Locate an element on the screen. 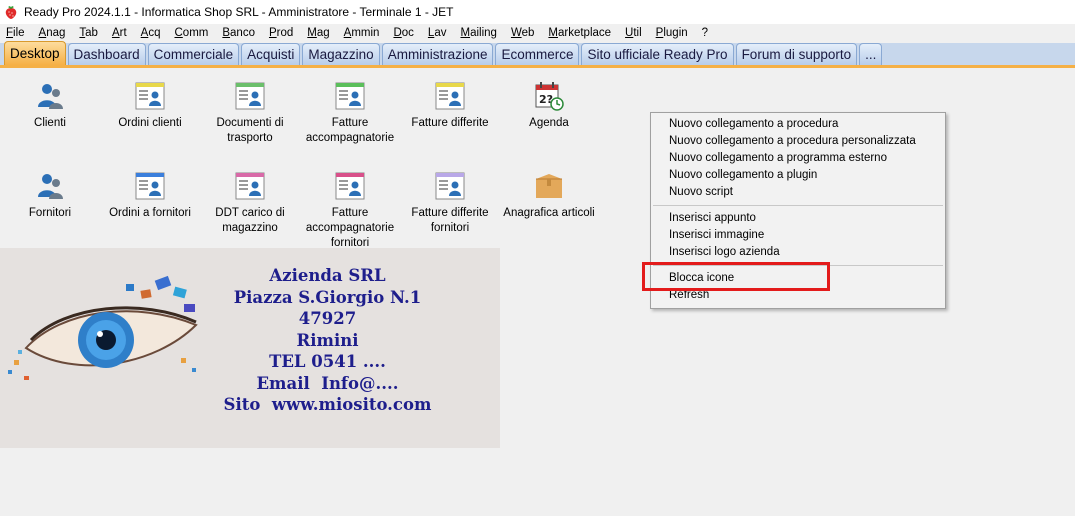 This screenshot has width=1075, height=516. shortcut-fatture-acc-fornitori: Fatture accompagnatorie fornitori is located at coordinates (350, 210).